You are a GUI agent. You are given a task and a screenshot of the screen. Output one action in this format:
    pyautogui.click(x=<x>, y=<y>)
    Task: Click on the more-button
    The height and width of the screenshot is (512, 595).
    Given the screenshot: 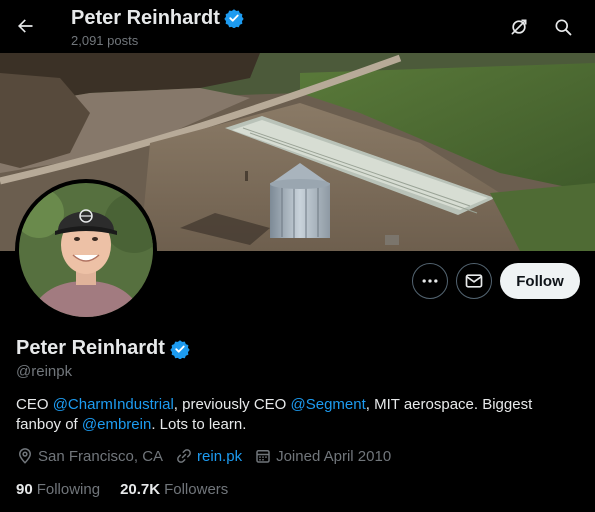 What is the action you would take?
    pyautogui.click(x=430, y=281)
    